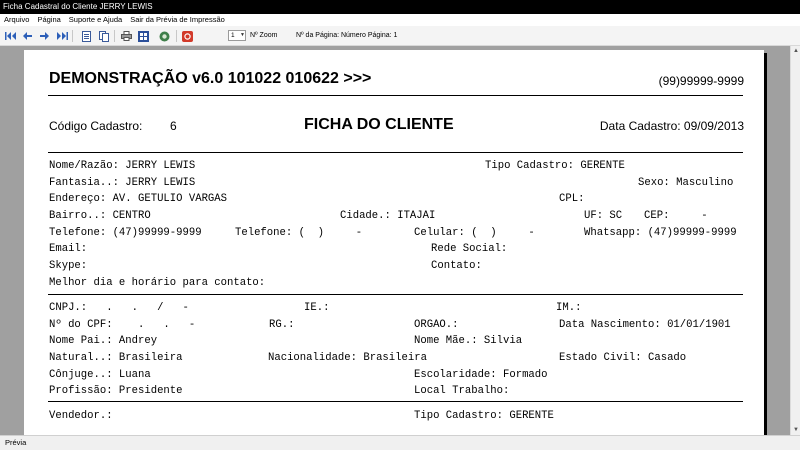  Describe the element at coordinates (400, 442) in the screenshot. I see `status-bar: Prévia` at that location.